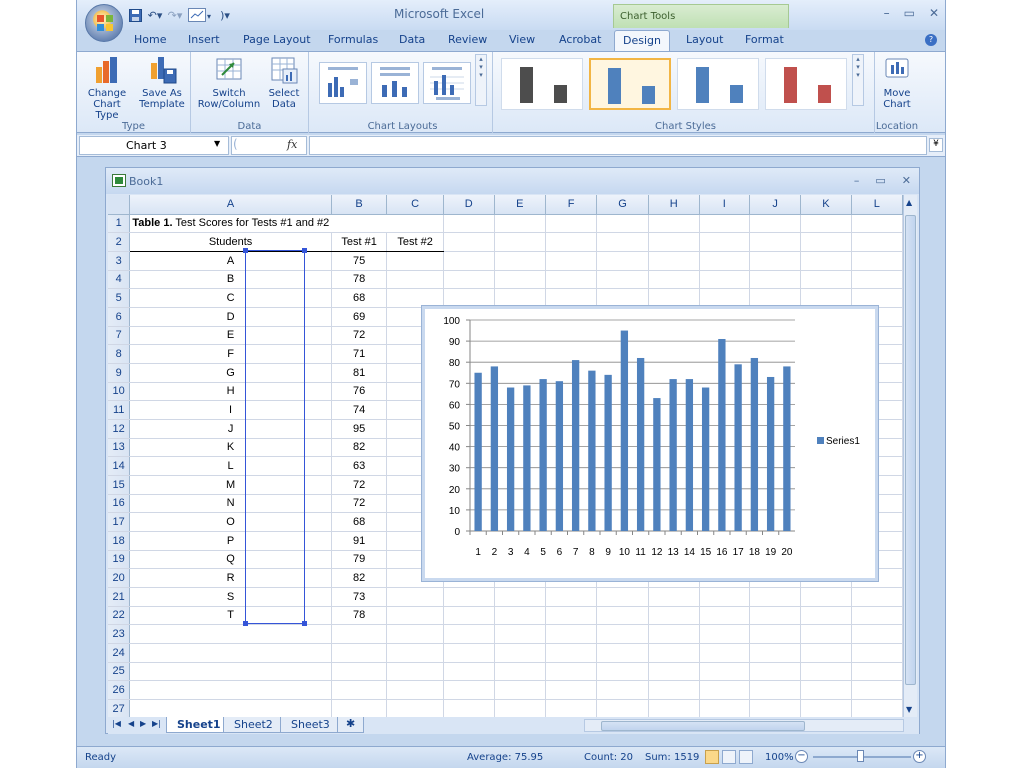 This screenshot has width=1024, height=768. What do you see at coordinates (764, 39) in the screenshot?
I see `tab-format: Format` at bounding box center [764, 39].